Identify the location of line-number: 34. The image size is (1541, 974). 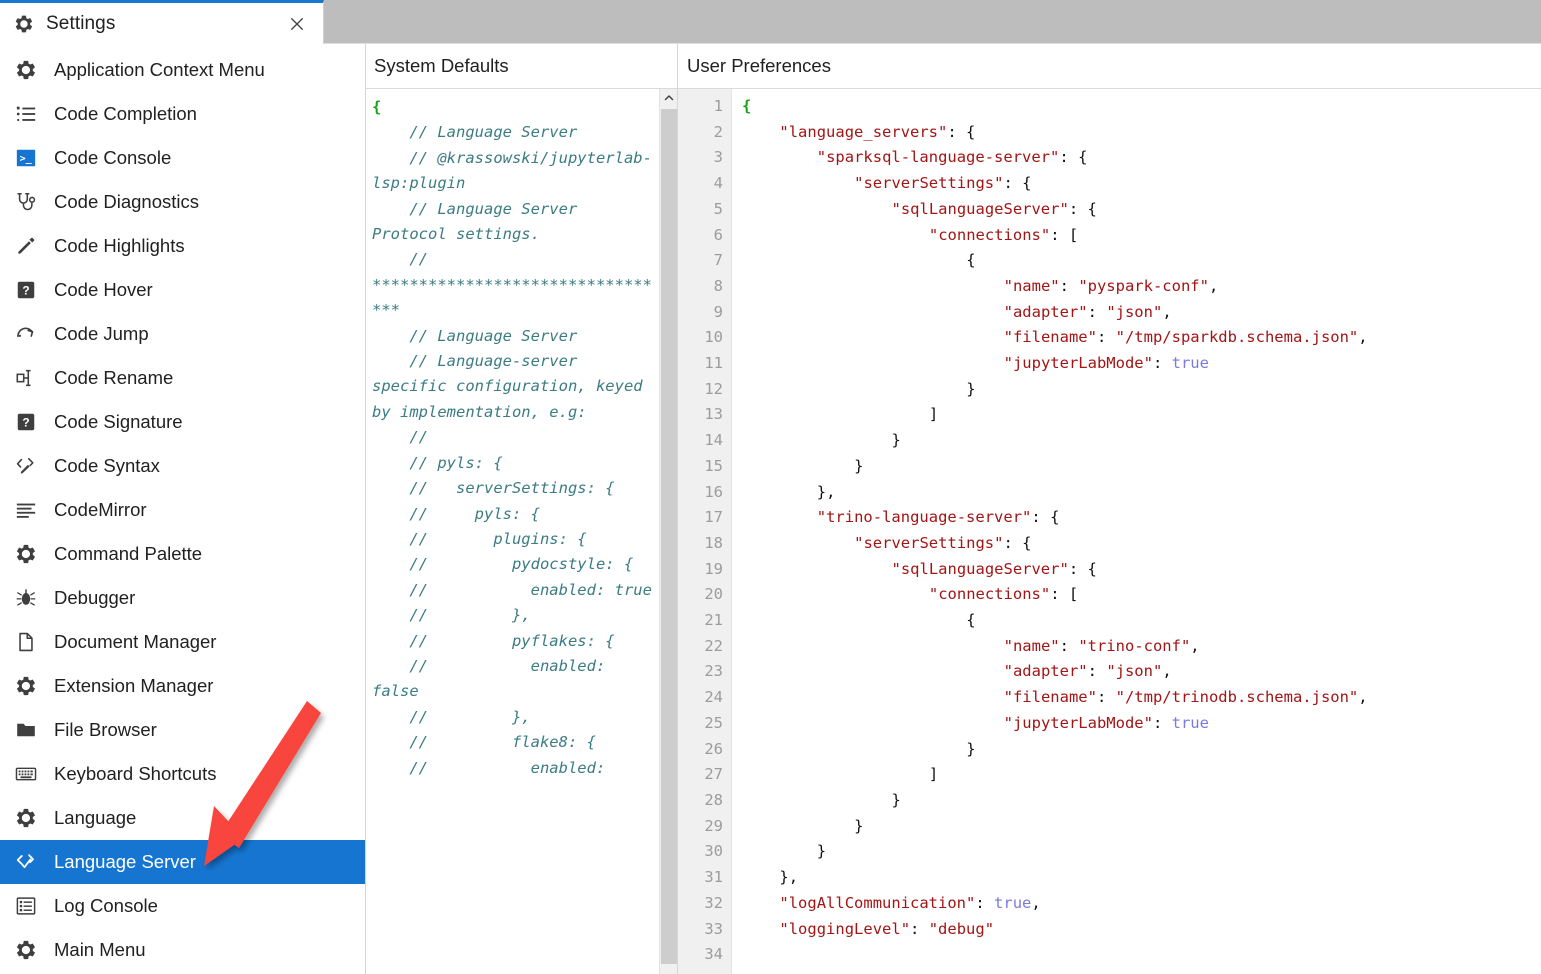
(713, 954).